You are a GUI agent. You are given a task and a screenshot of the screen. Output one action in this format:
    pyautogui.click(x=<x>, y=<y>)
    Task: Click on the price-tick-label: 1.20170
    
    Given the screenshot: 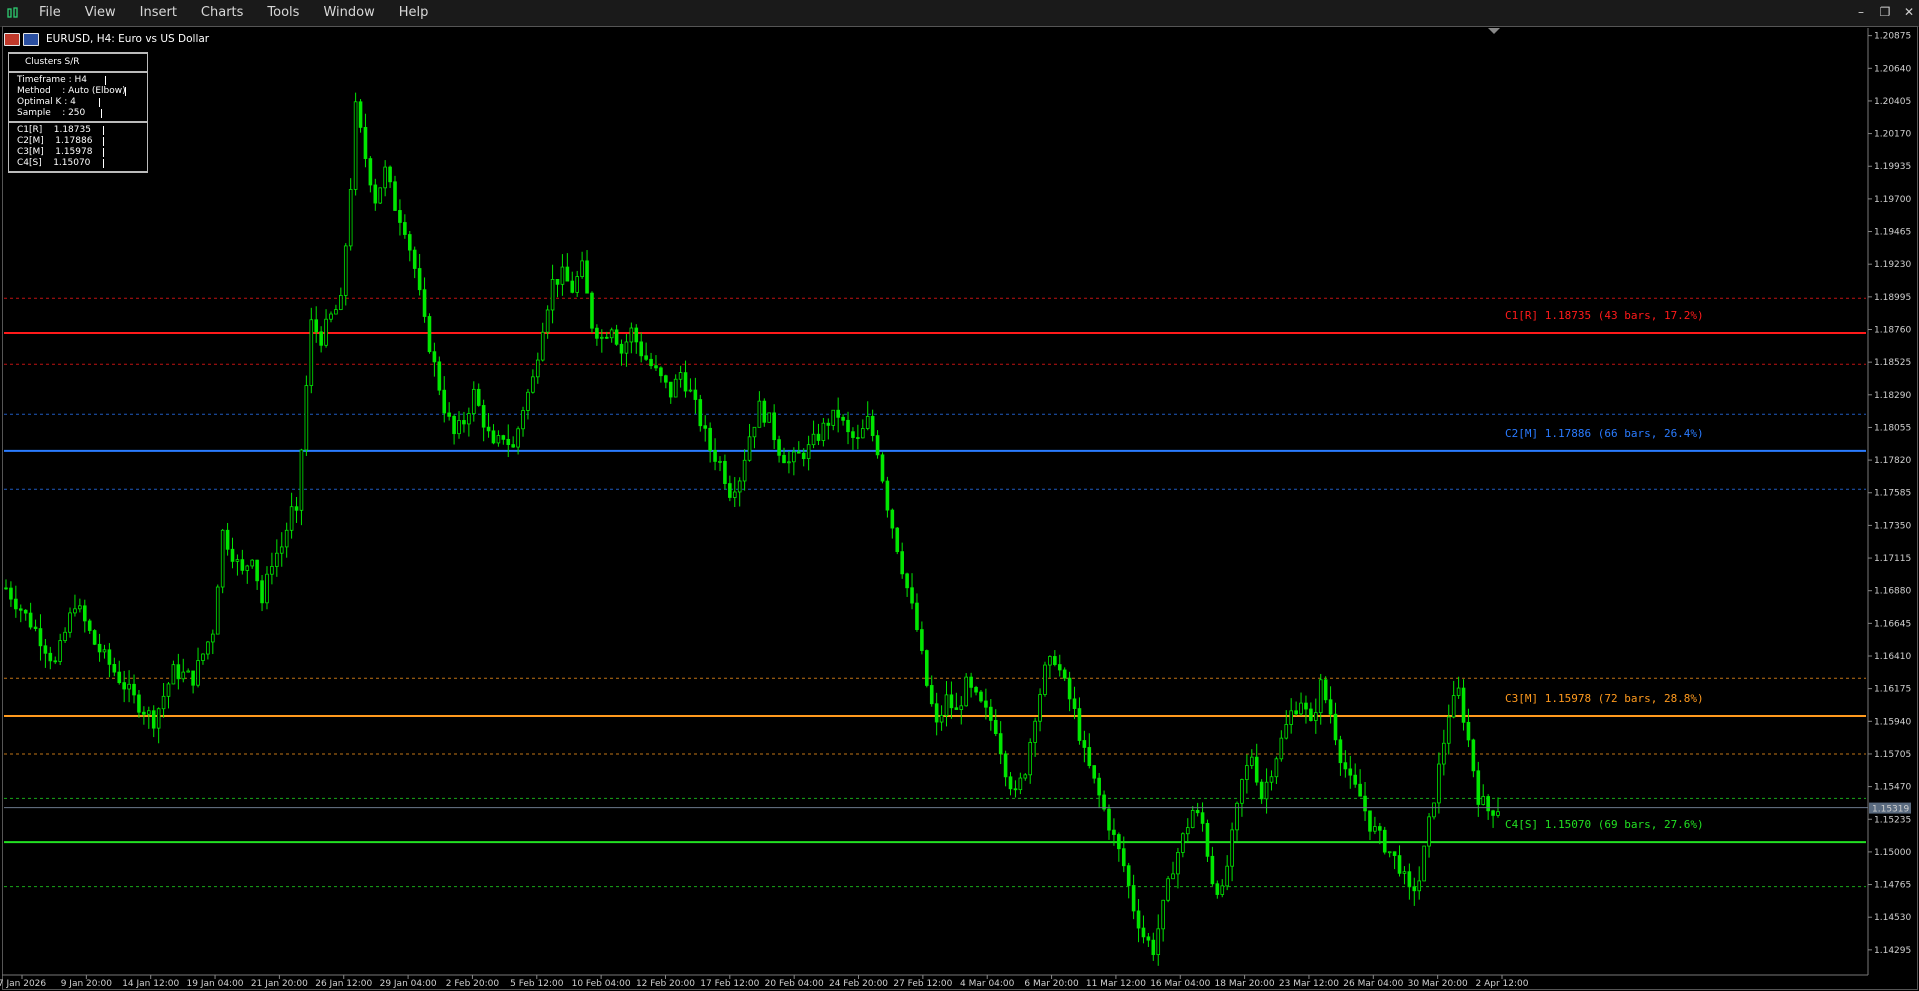 What is the action you would take?
    pyautogui.click(x=1892, y=135)
    